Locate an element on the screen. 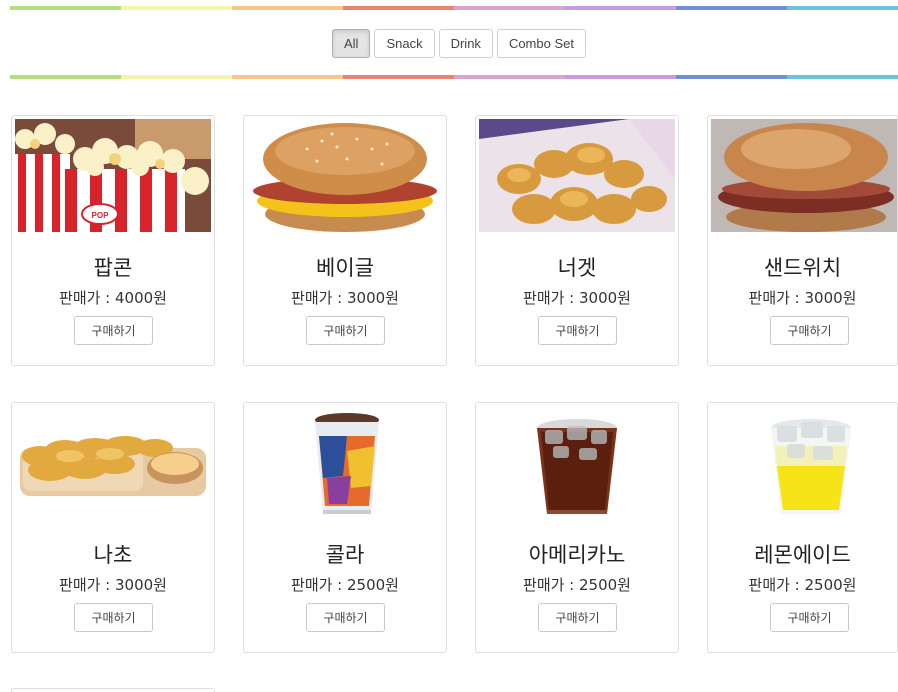 The height and width of the screenshot is (692, 898). nachos-image is located at coordinates (113, 462).